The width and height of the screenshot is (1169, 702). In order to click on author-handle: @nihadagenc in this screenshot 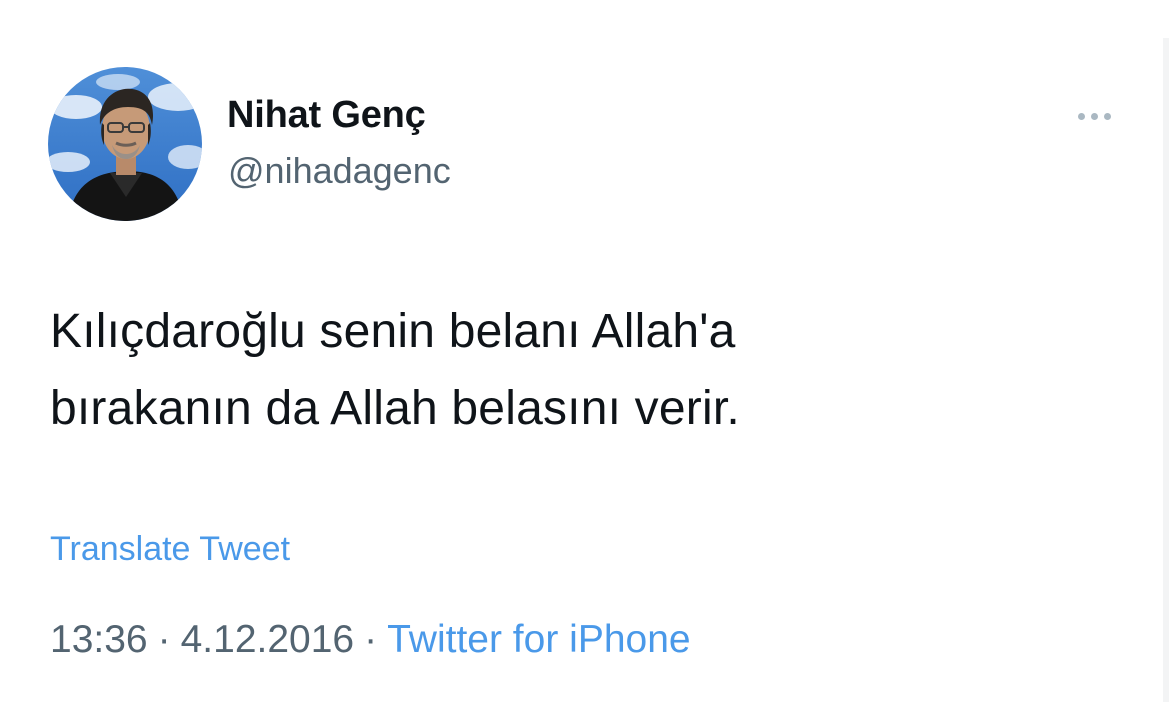, I will do `click(339, 171)`.